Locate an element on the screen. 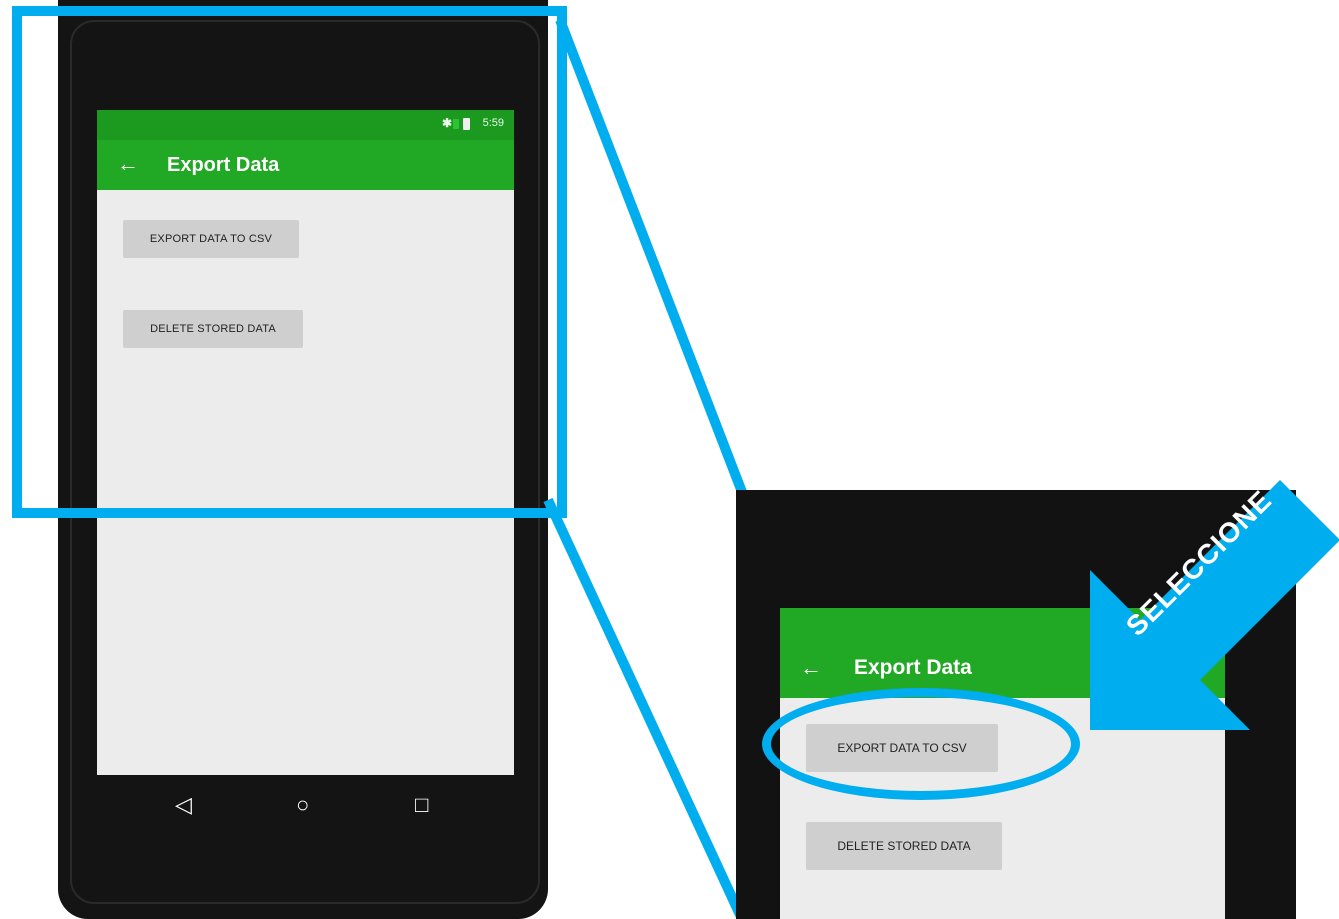  callout-arrow-icon is located at coordinates (1214, 605).